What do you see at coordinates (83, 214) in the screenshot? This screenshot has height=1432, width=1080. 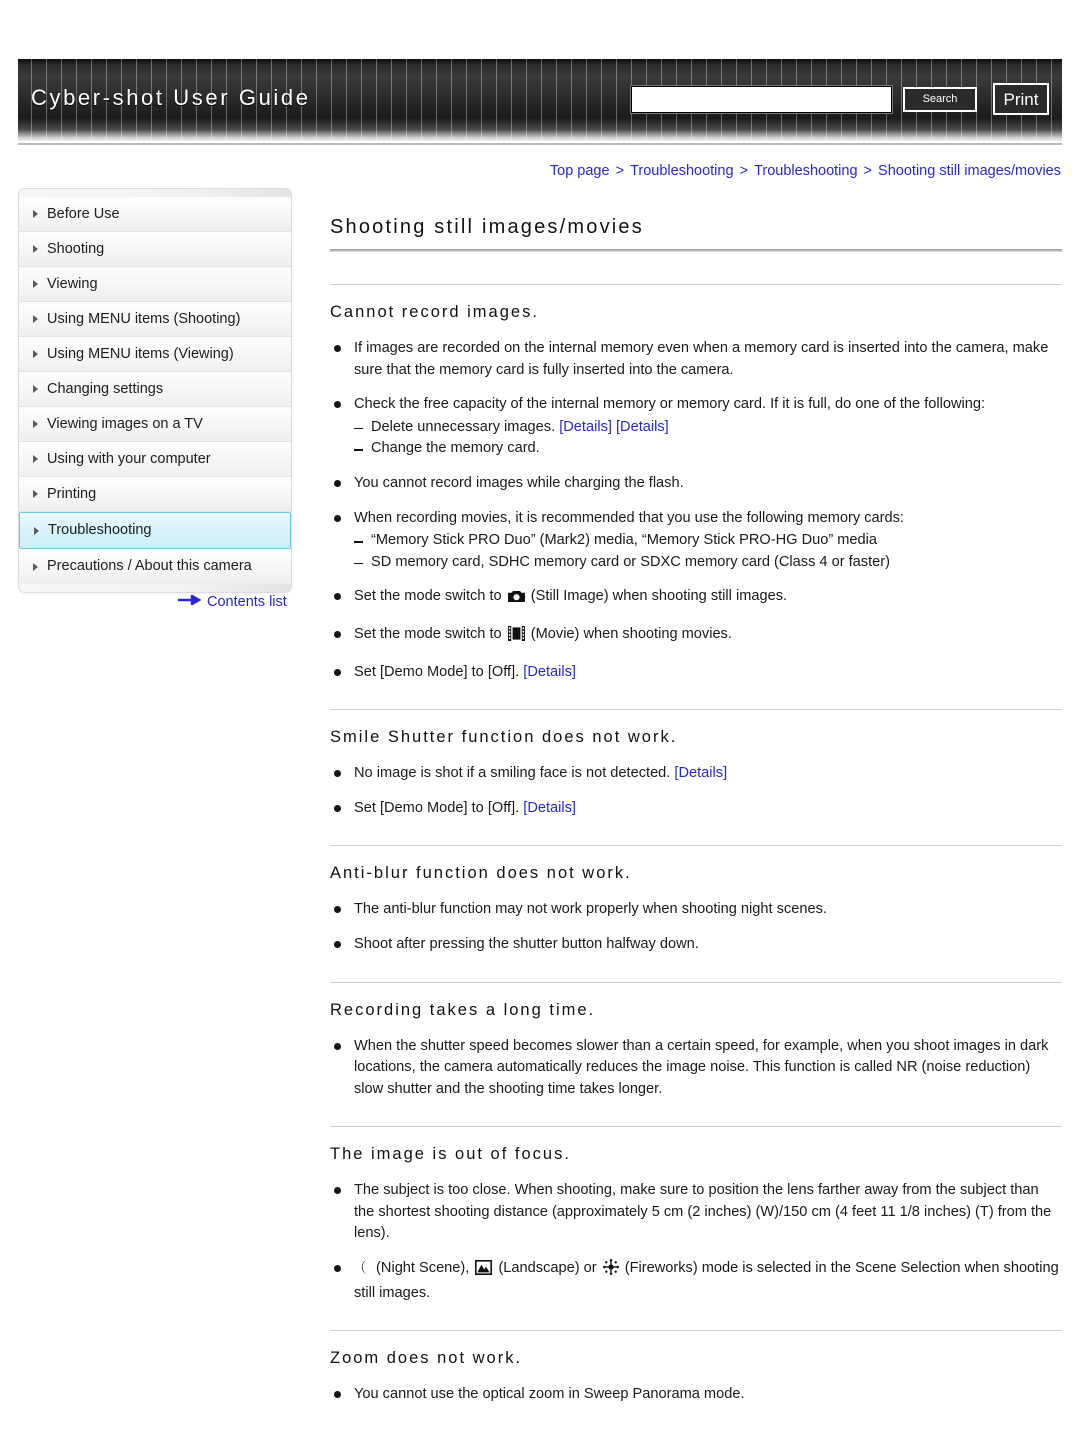 I see `sidebar-item-label: Before Use` at bounding box center [83, 214].